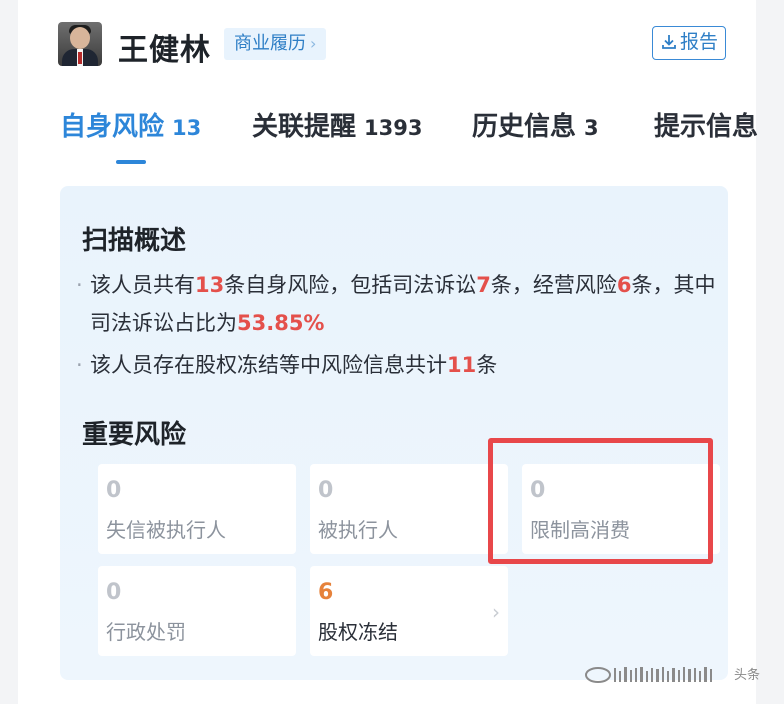 The image size is (784, 704). I want to click on report-button-label: 报告, so click(698, 42).